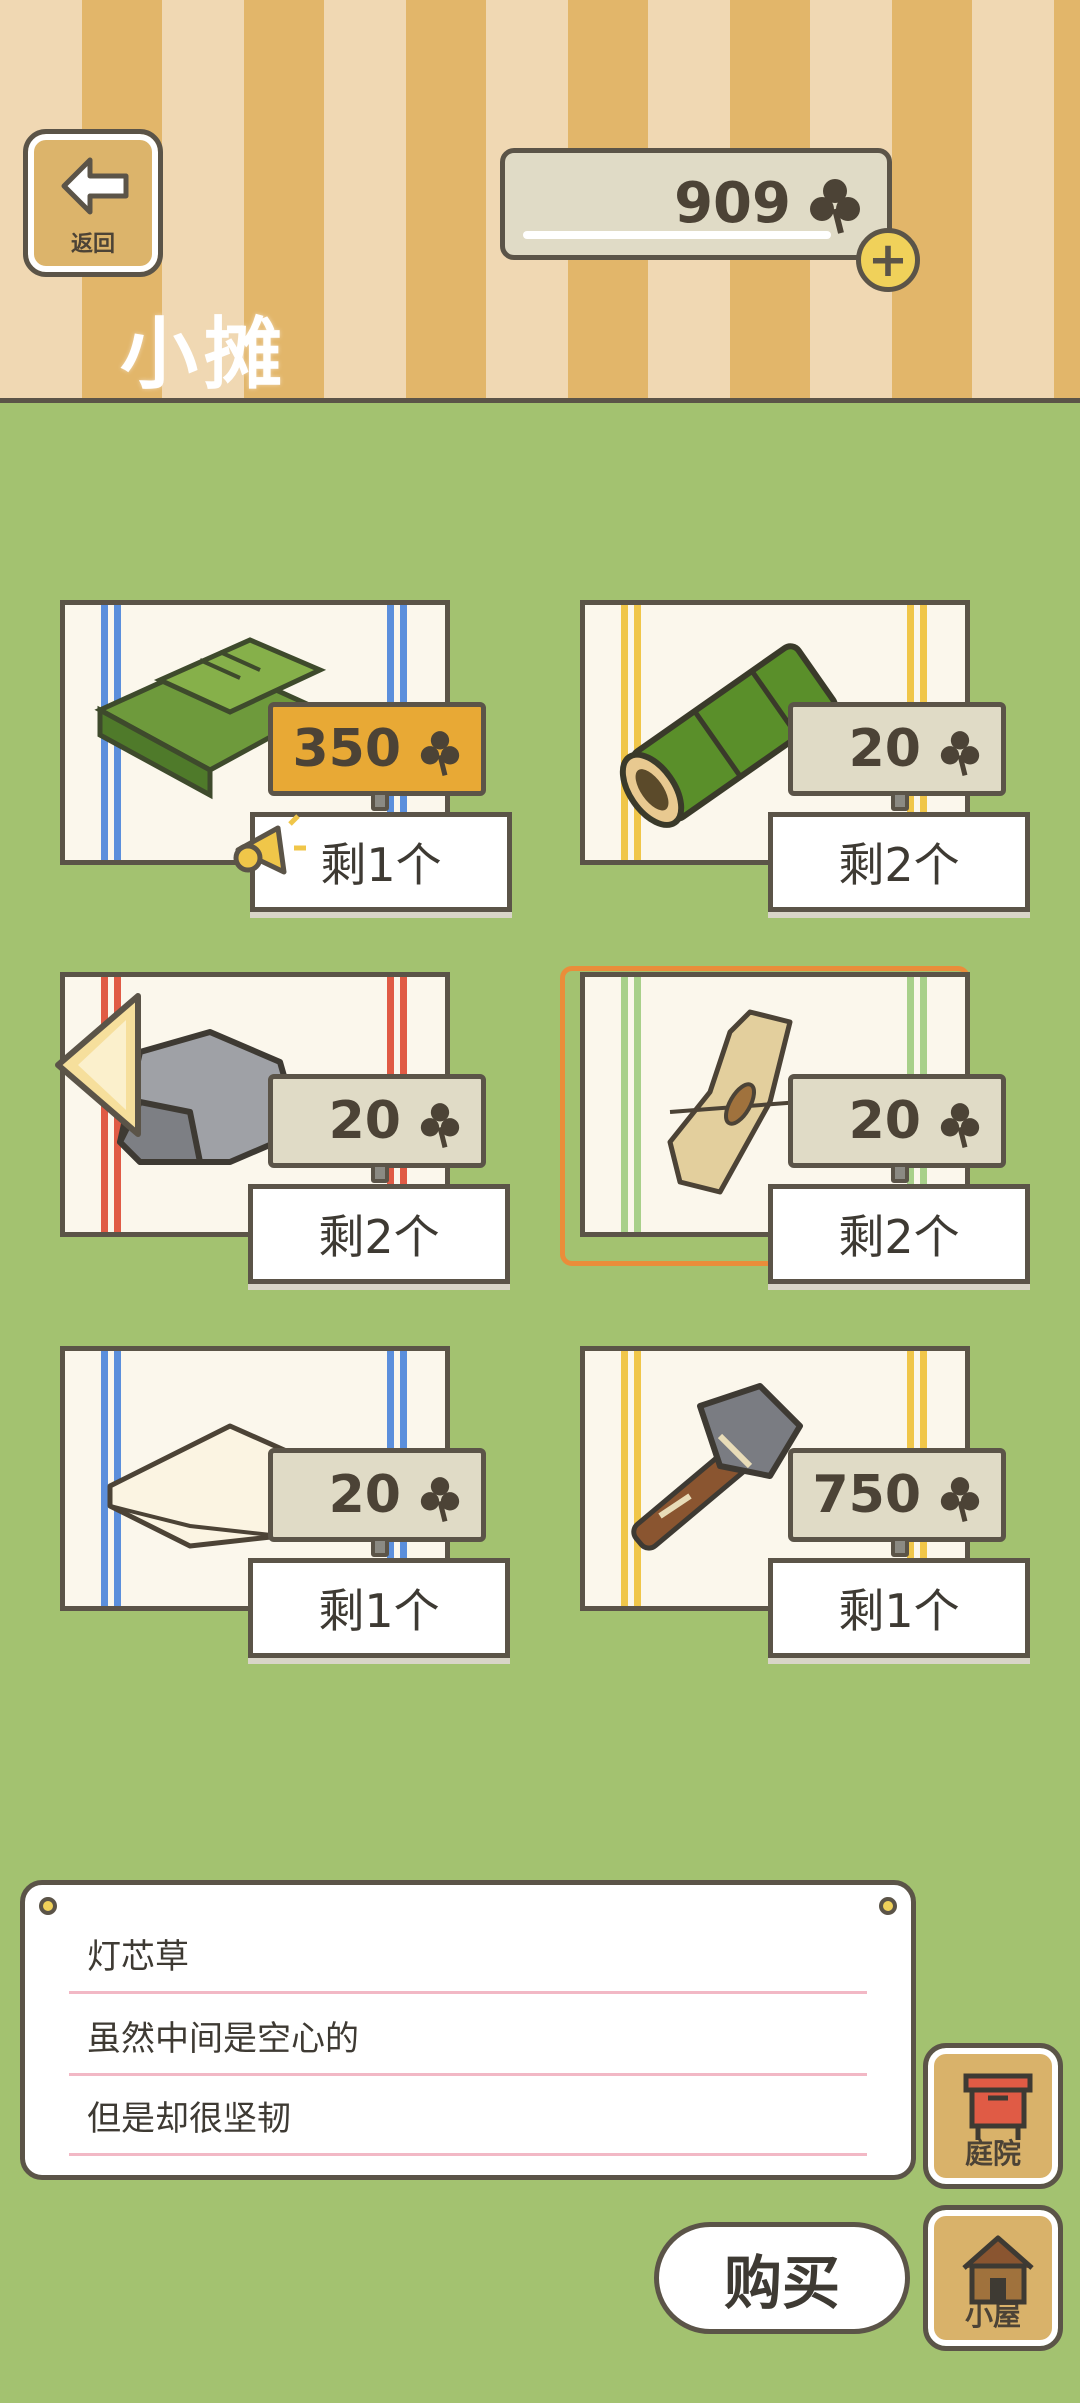 This screenshot has height=2403, width=1080. Describe the element at coordinates (92, 244) in the screenshot. I see `back-label: 返回` at that location.